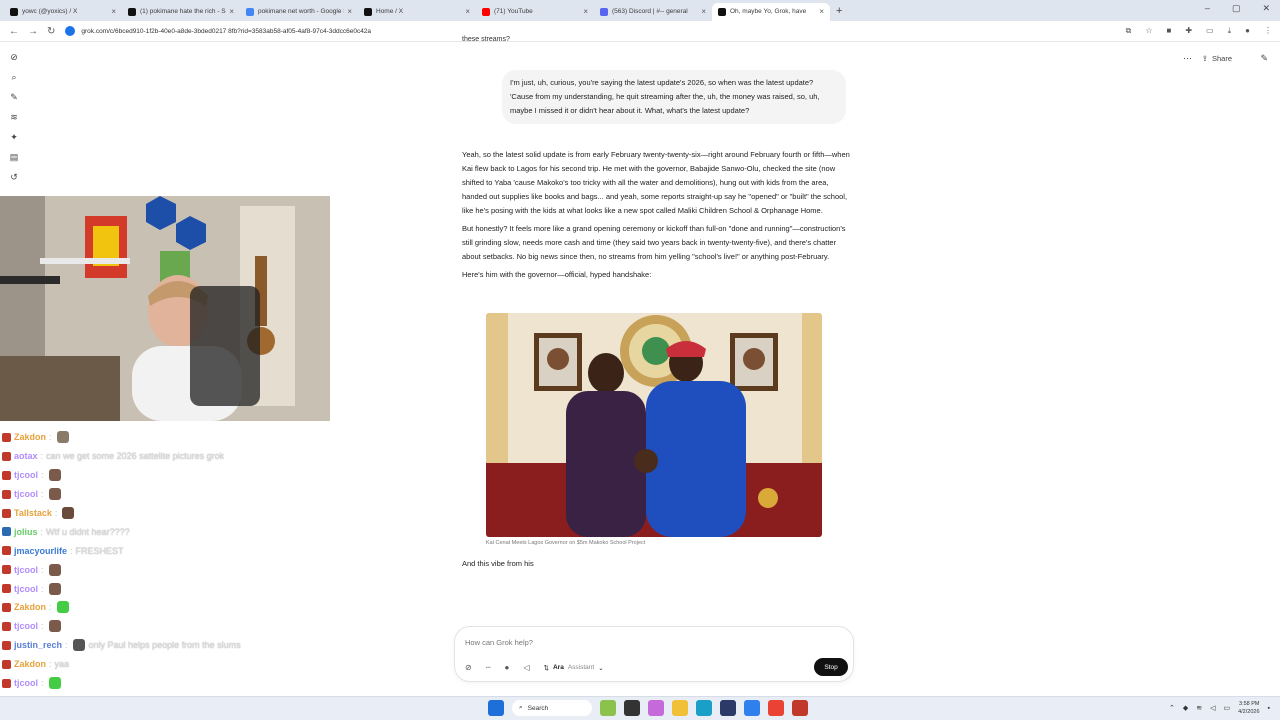 Image resolution: width=1280 pixels, height=720 pixels. I want to click on close-window-icon: ✕, so click(1266, 8).